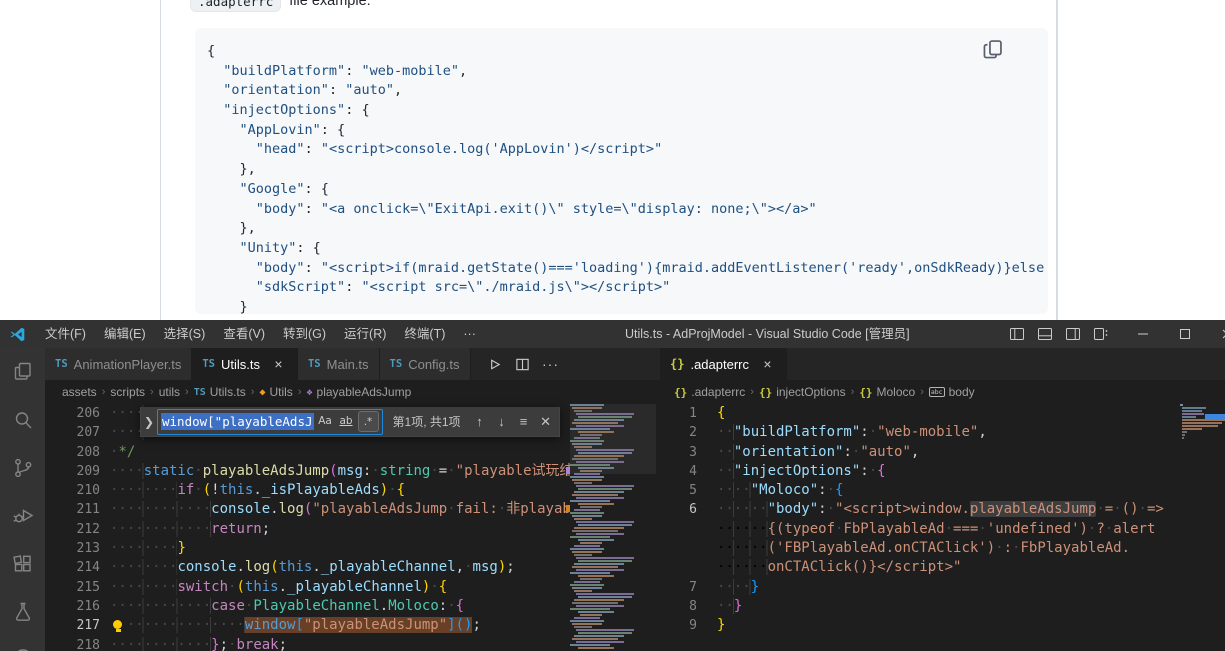  What do you see at coordinates (993, 49) in the screenshot?
I see `copy-icon` at bounding box center [993, 49].